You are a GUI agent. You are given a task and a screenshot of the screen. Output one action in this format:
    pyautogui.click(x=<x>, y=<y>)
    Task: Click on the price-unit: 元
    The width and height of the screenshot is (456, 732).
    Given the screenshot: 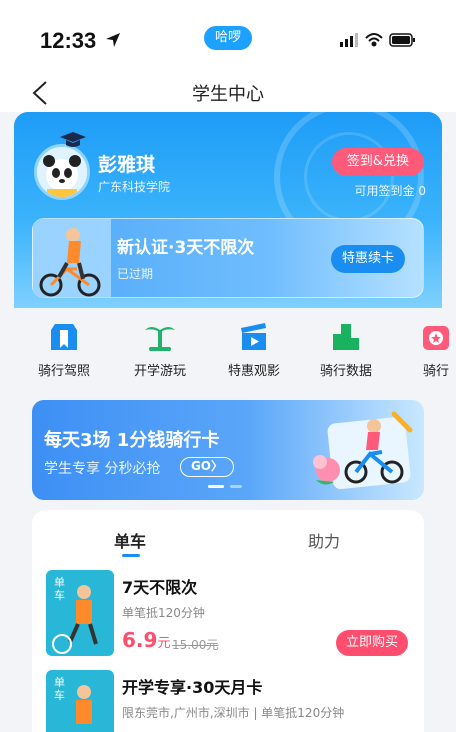 What is the action you would take?
    pyautogui.click(x=164, y=643)
    